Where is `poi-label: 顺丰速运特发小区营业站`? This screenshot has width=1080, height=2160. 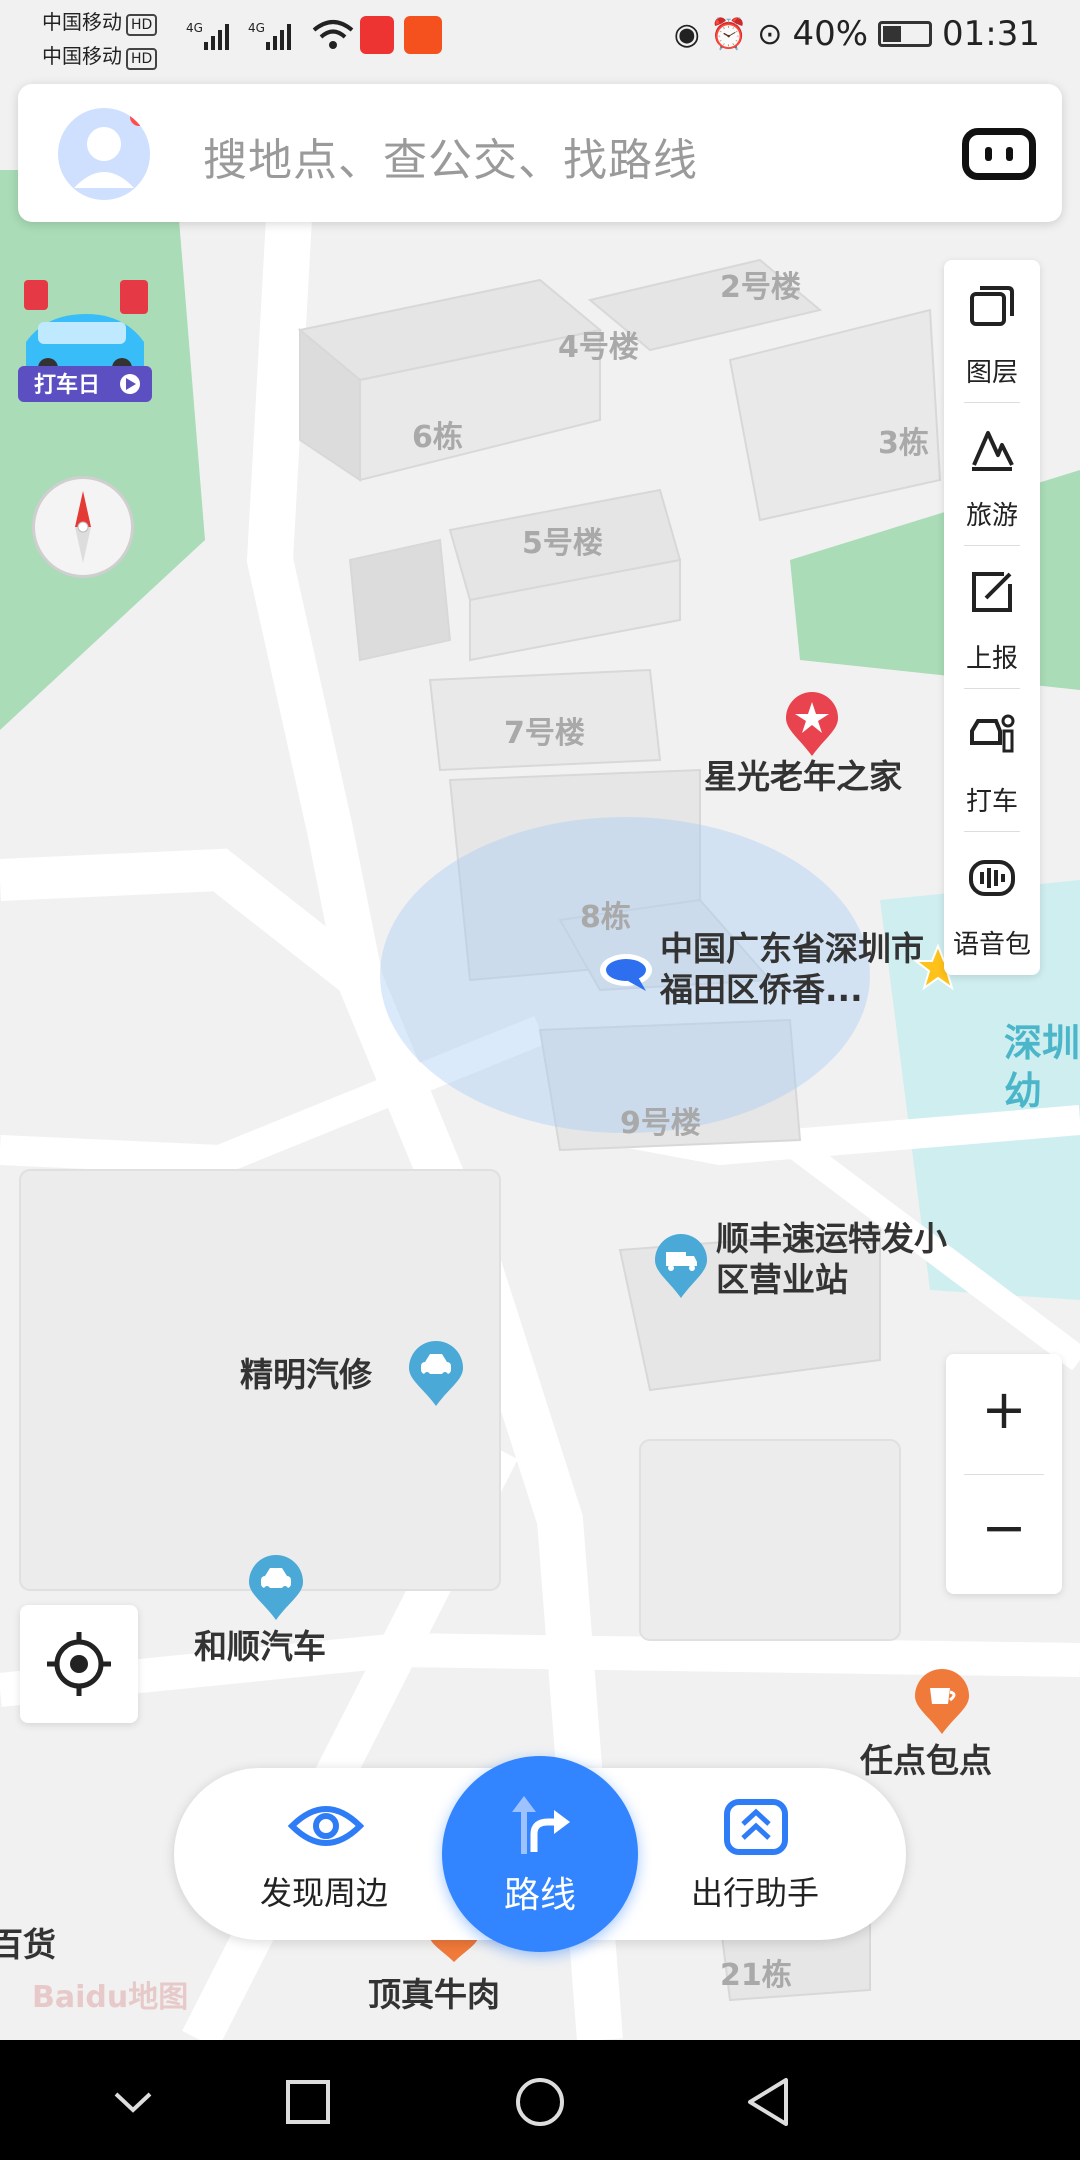
poi-label: 顺丰速运特发小区营业站 is located at coordinates (846, 1259).